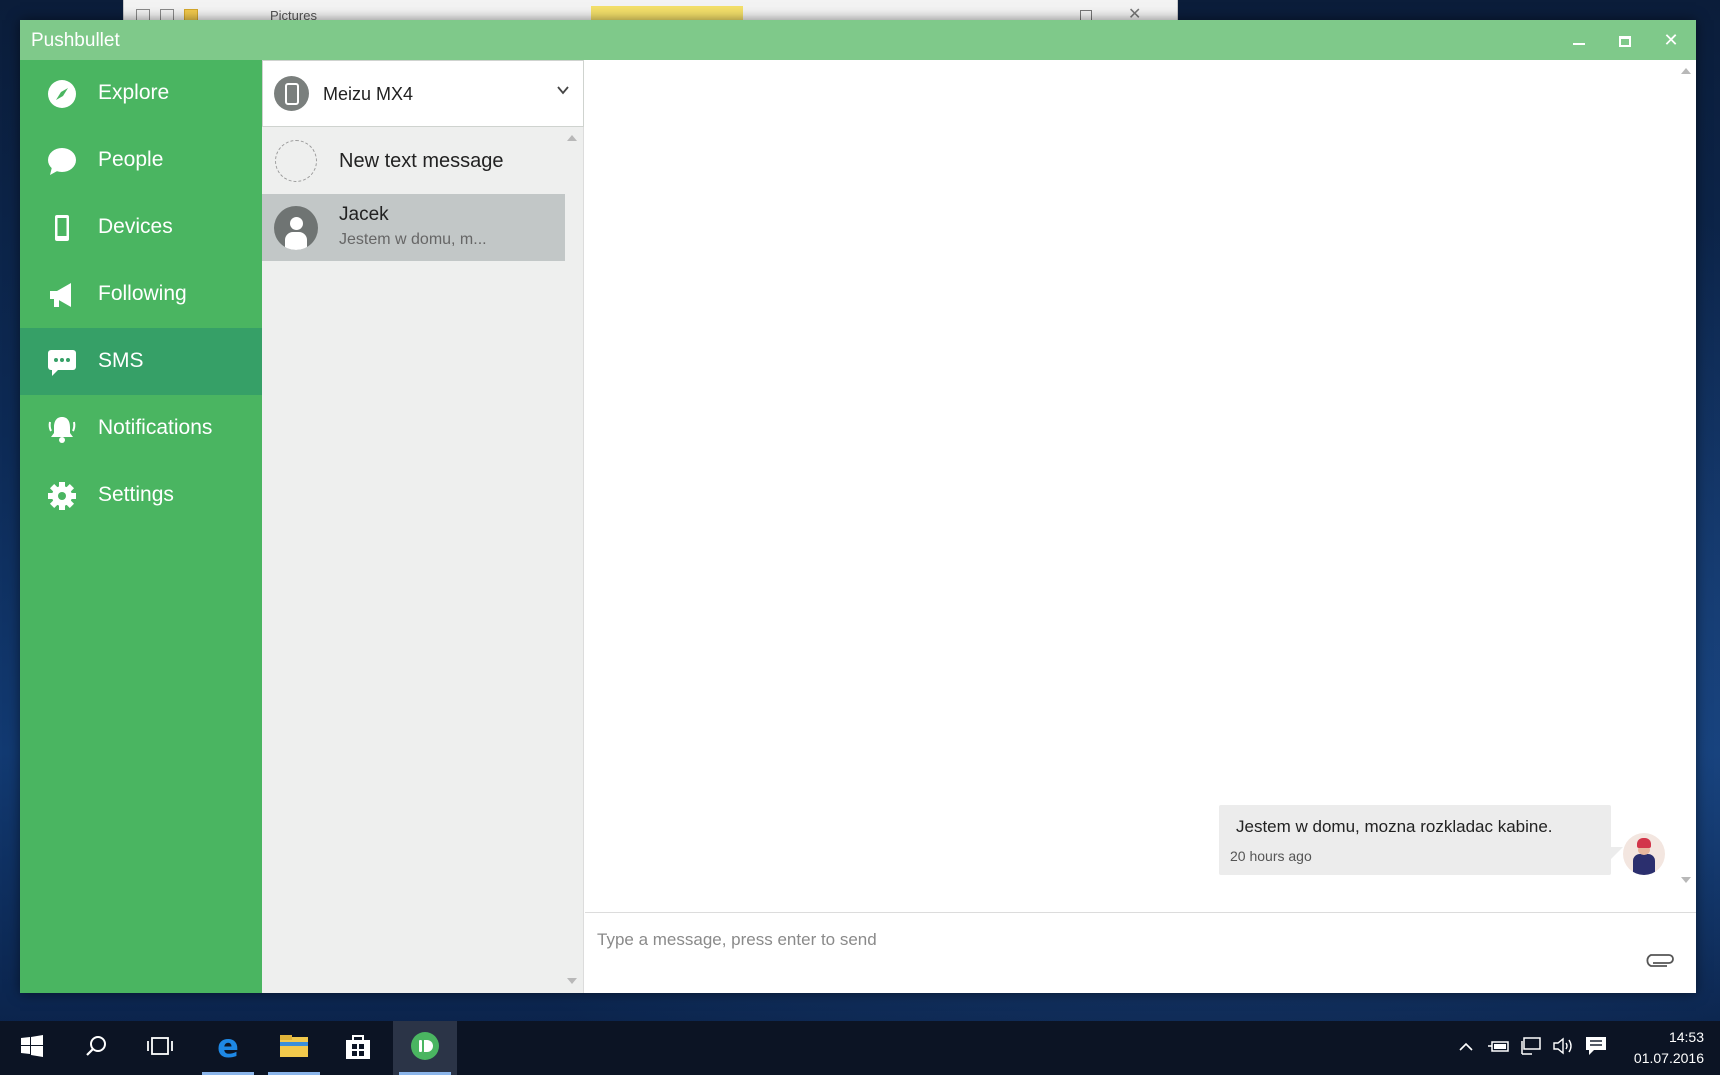  I want to click on device-selector: Meizu MX4, so click(423, 93).